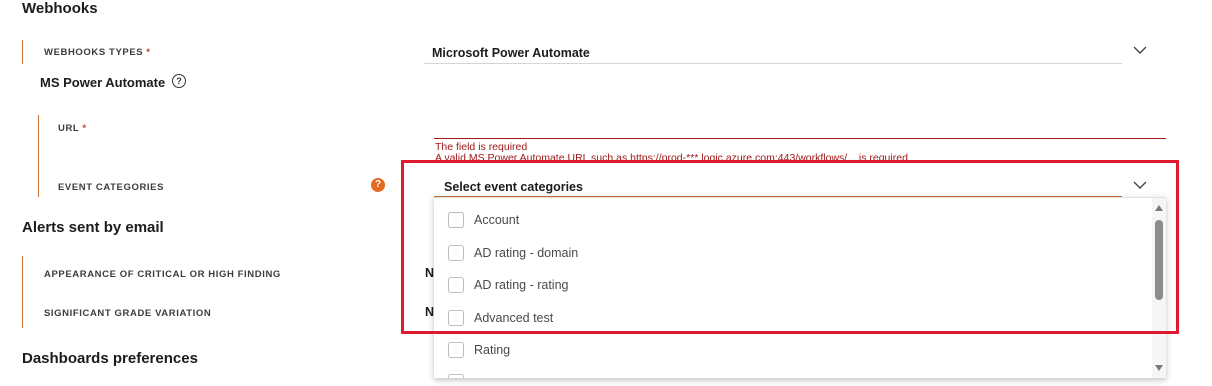 Image resolution: width=1212 pixels, height=386 pixels. Describe the element at coordinates (773, 63) in the screenshot. I see `webhooks-type-underline` at that location.